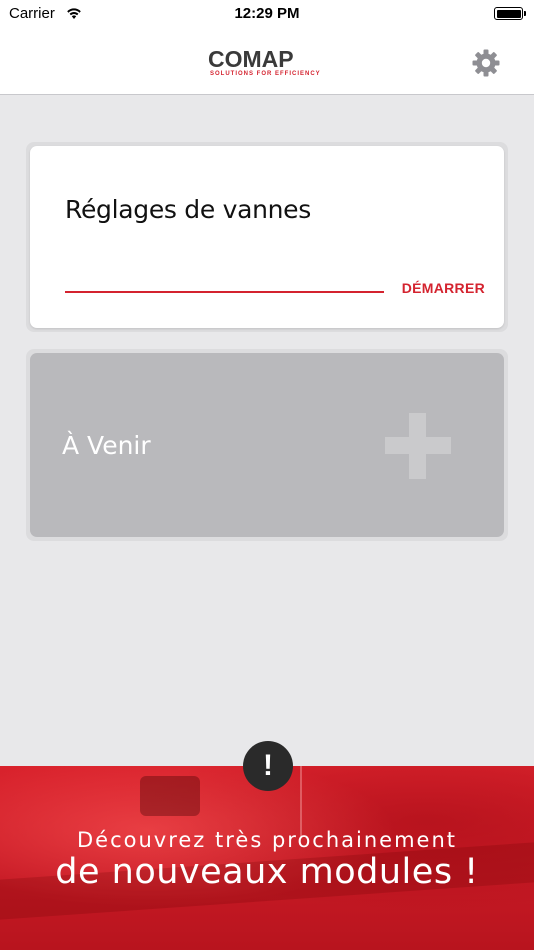 Image resolution: width=534 pixels, height=950 pixels. I want to click on banner-line-2: de nouveaux modules !, so click(267, 872).